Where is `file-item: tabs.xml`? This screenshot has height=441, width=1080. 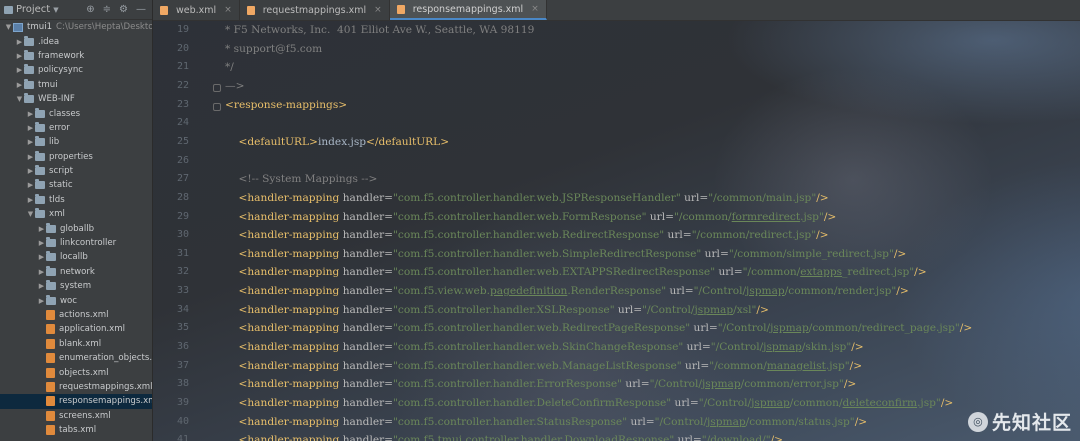
file-item: tabs.xml is located at coordinates (76, 430).